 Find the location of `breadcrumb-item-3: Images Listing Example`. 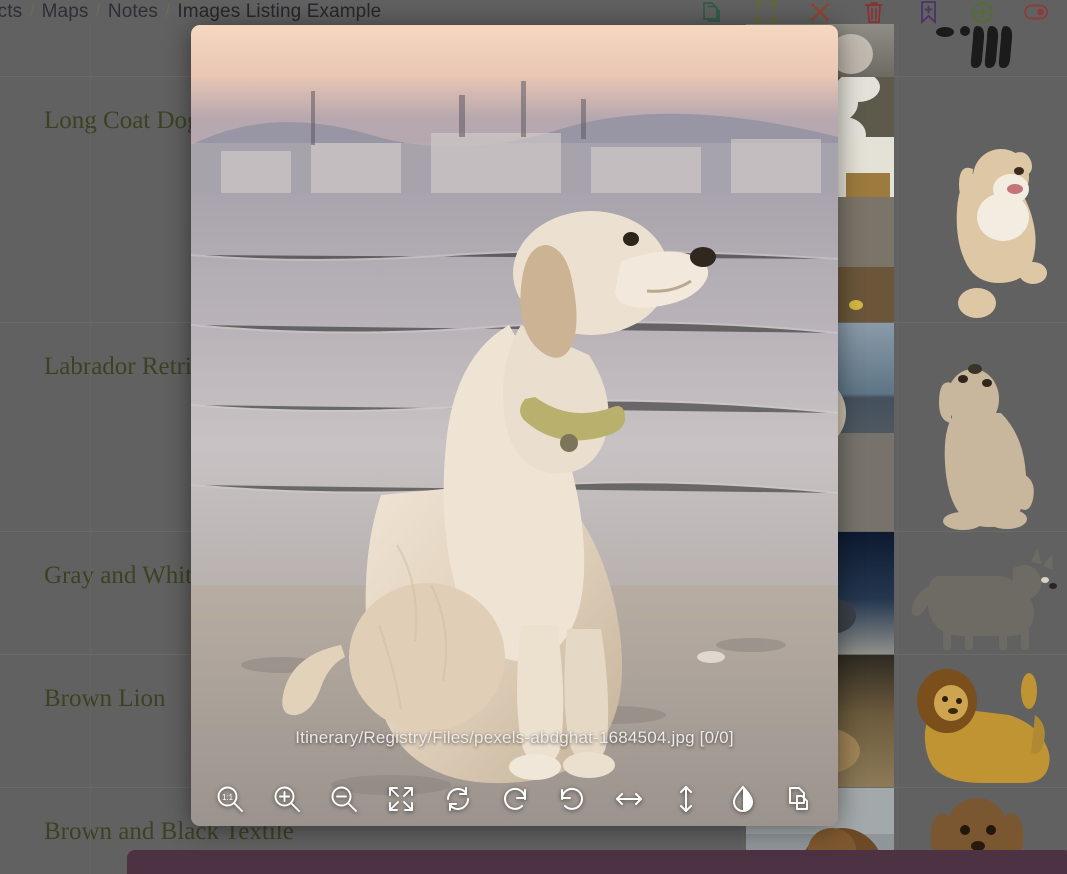

breadcrumb-item-3: Images Listing Example is located at coordinates (279, 12).